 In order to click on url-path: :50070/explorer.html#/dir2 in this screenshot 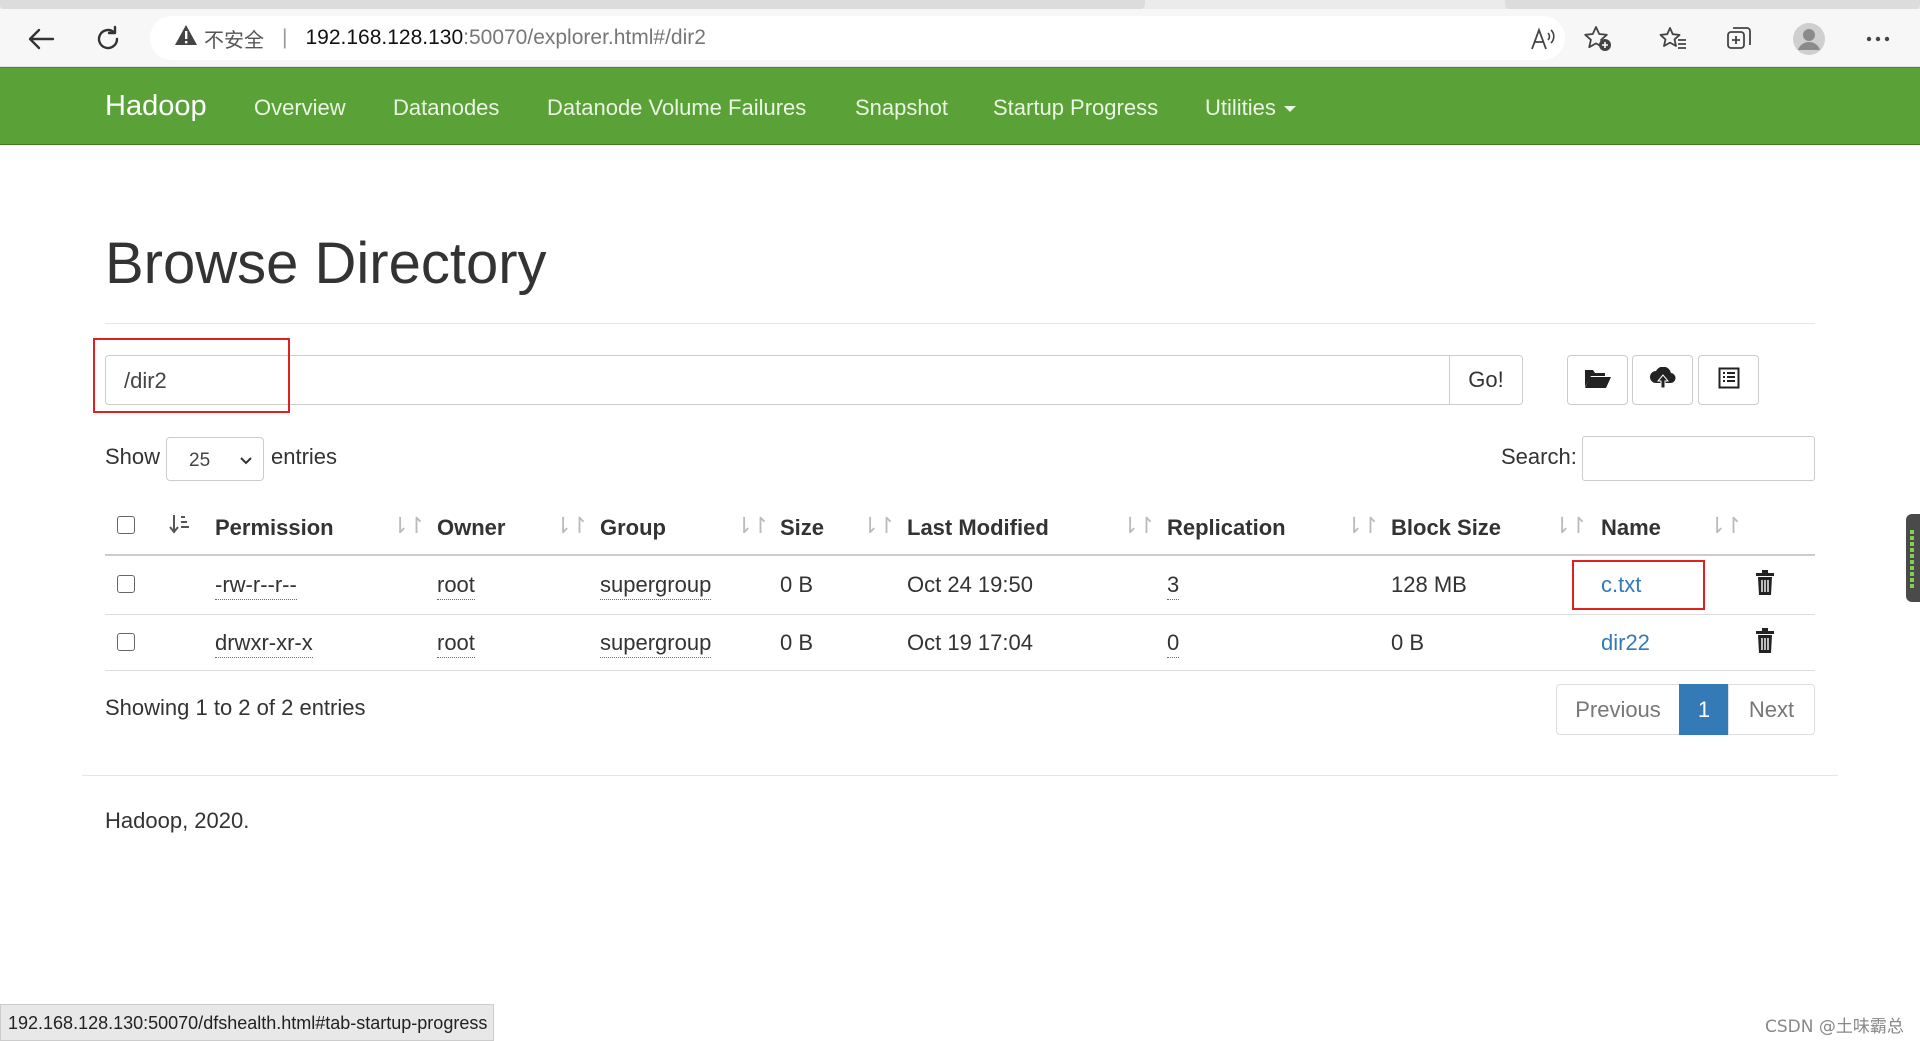, I will do `click(584, 37)`.